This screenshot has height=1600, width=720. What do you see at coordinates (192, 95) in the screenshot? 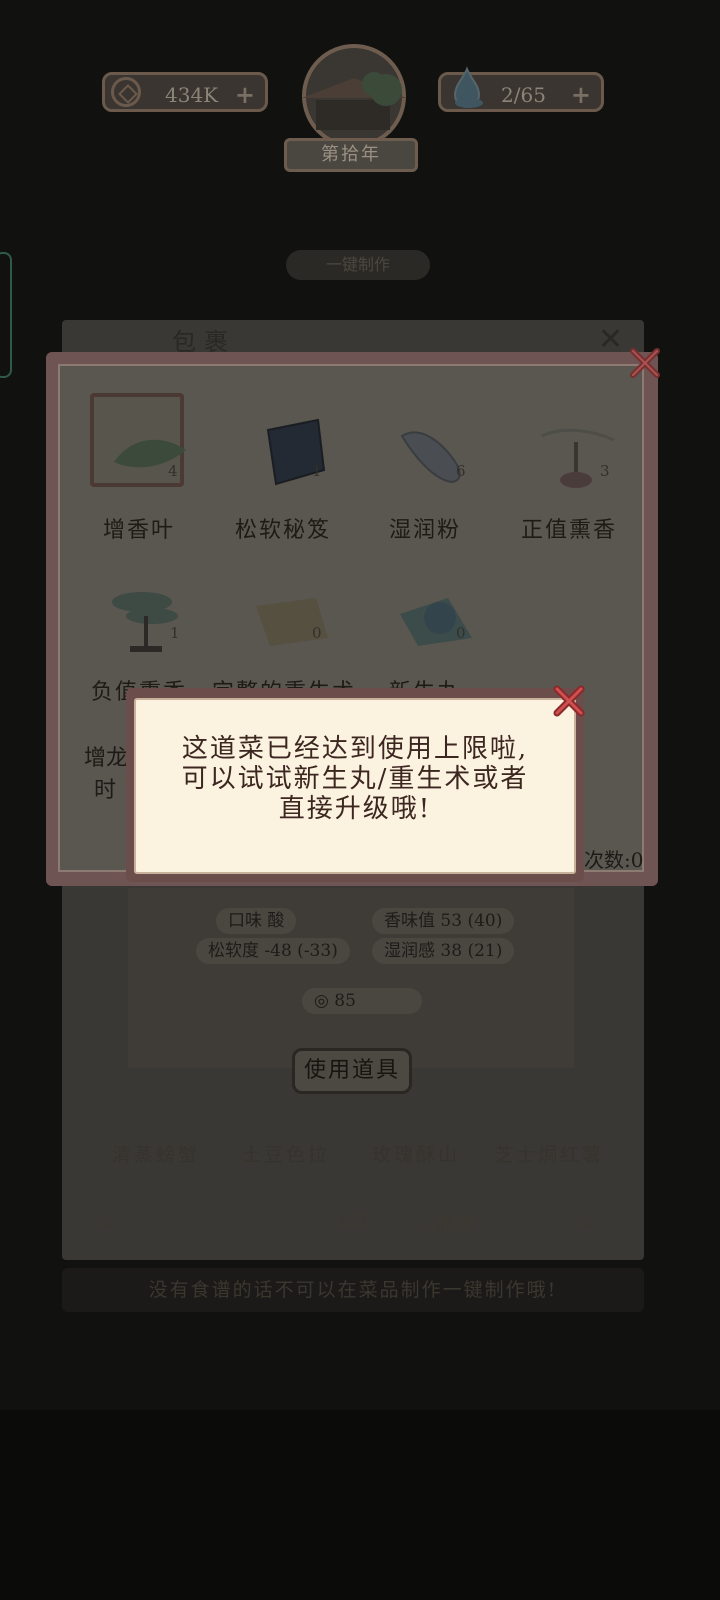
I see `coin-value: 434K` at bounding box center [192, 95].